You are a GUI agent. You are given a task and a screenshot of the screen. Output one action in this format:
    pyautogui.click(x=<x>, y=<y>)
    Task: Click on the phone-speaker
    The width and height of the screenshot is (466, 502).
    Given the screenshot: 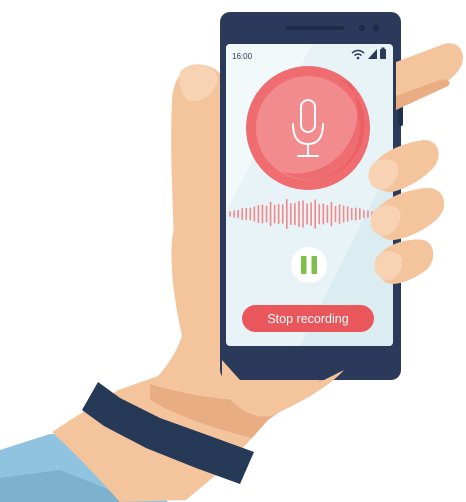 What is the action you would take?
    pyautogui.click(x=315, y=28)
    